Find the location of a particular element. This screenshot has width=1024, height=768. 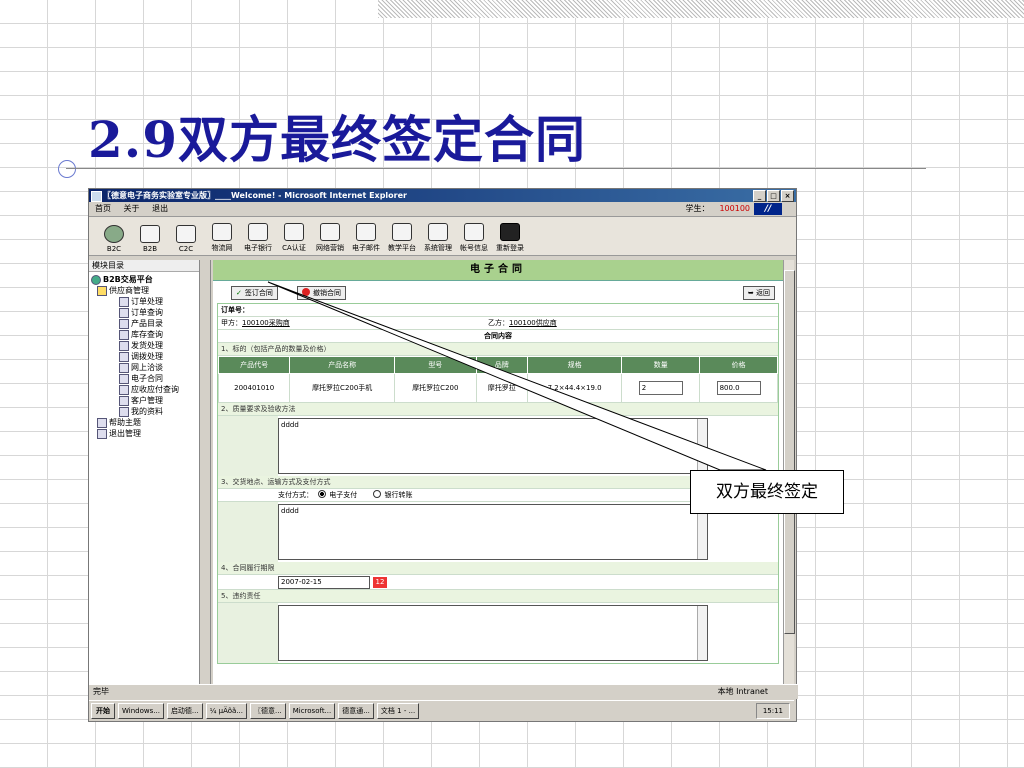

callout-pointer is located at coordinates (517, 376).